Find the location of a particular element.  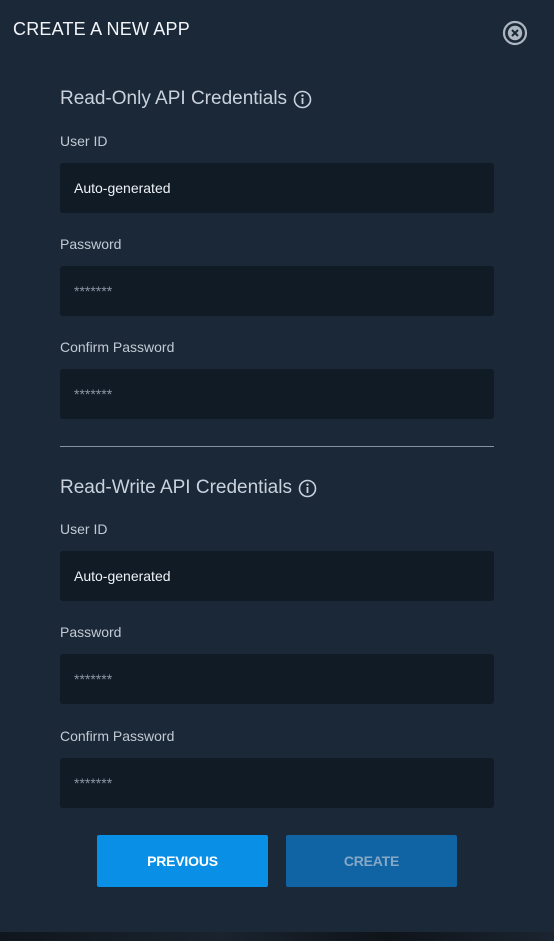

close-circle-icon is located at coordinates (515, 33).